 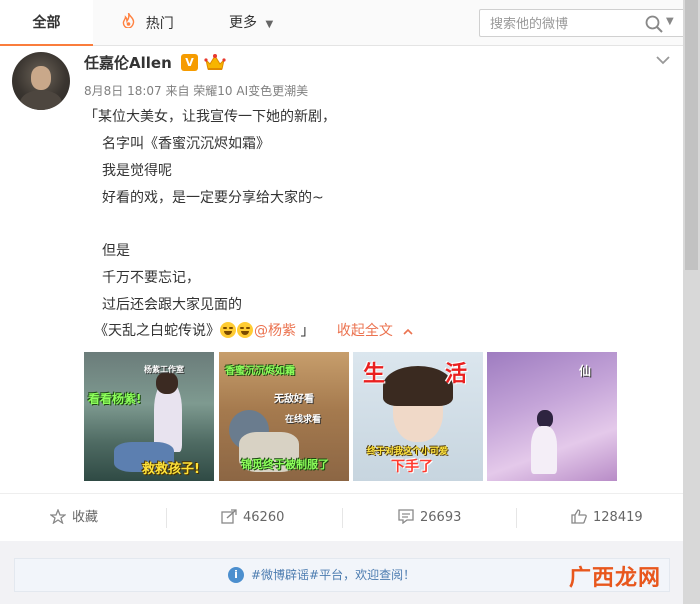 I want to click on comment-button: 26693, so click(x=429, y=518).